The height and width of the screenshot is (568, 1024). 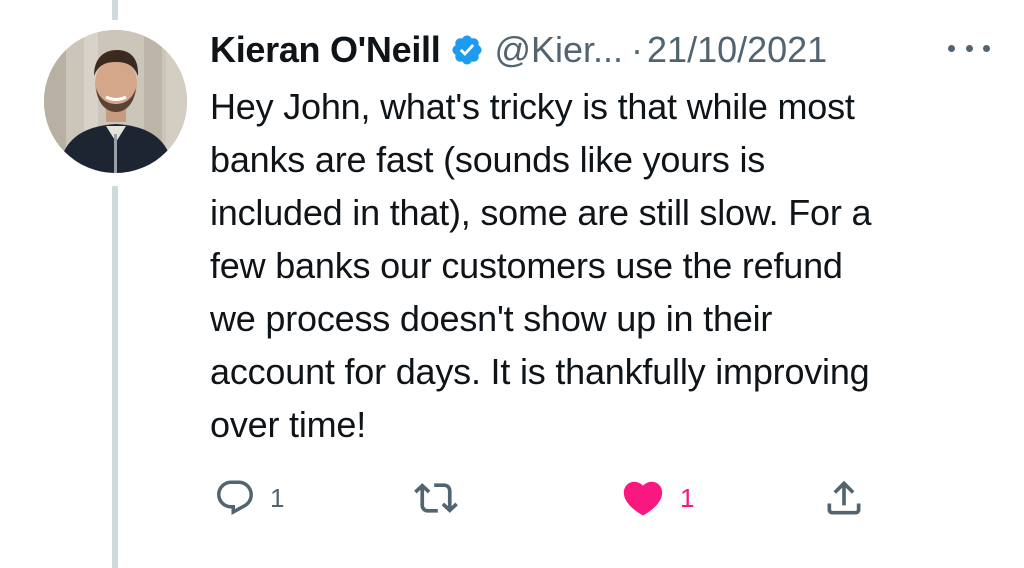 I want to click on avatar, so click(x=115, y=101).